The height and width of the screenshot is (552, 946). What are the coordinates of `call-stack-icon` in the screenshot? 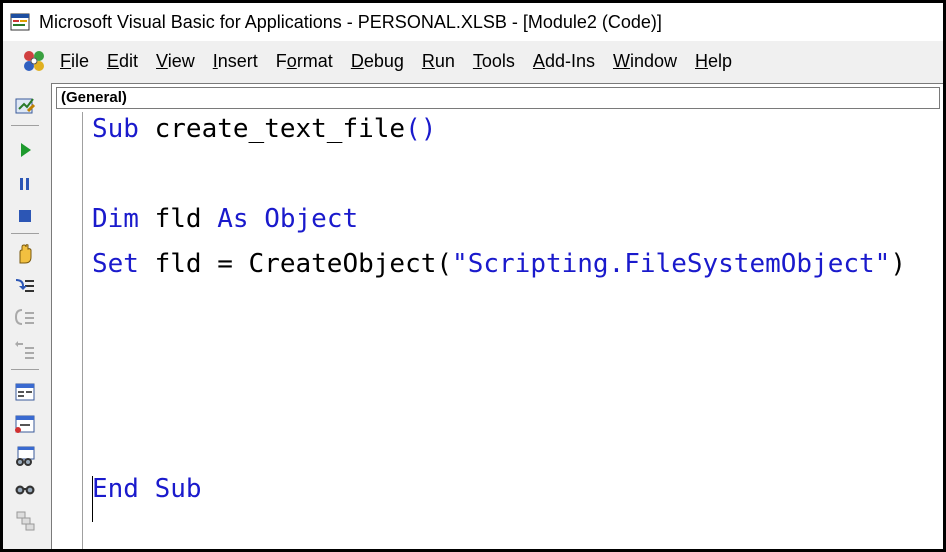 It's located at (25, 520).